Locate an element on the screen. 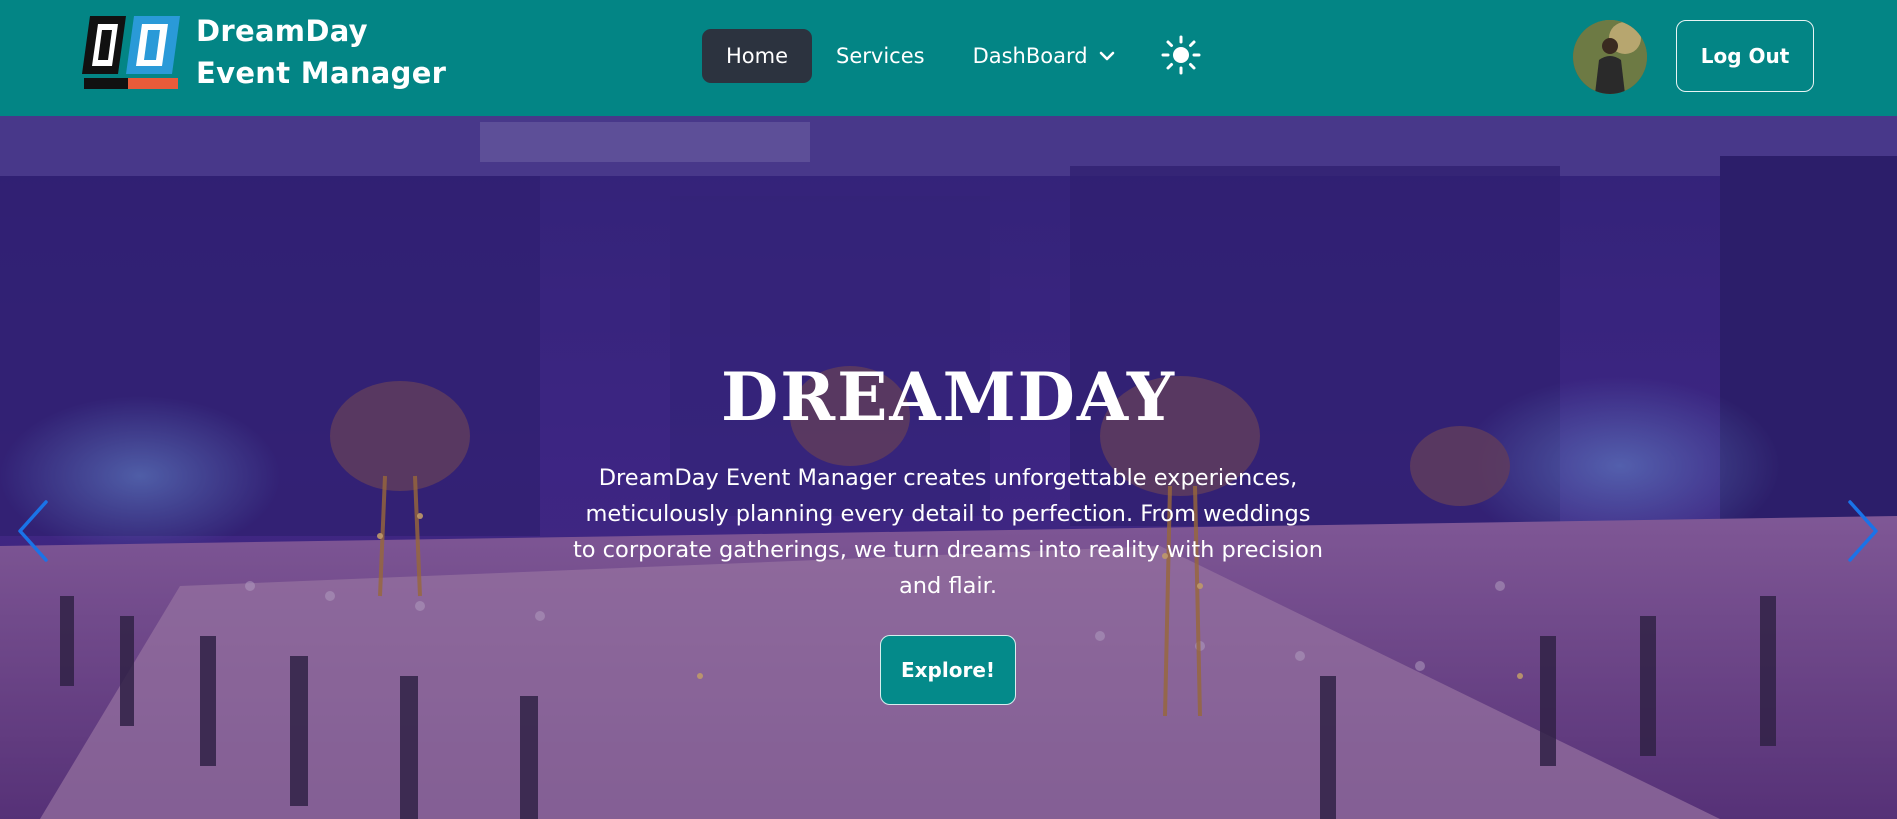 The image size is (1897, 819). brand-line-1: DreamDay is located at coordinates (282, 31).